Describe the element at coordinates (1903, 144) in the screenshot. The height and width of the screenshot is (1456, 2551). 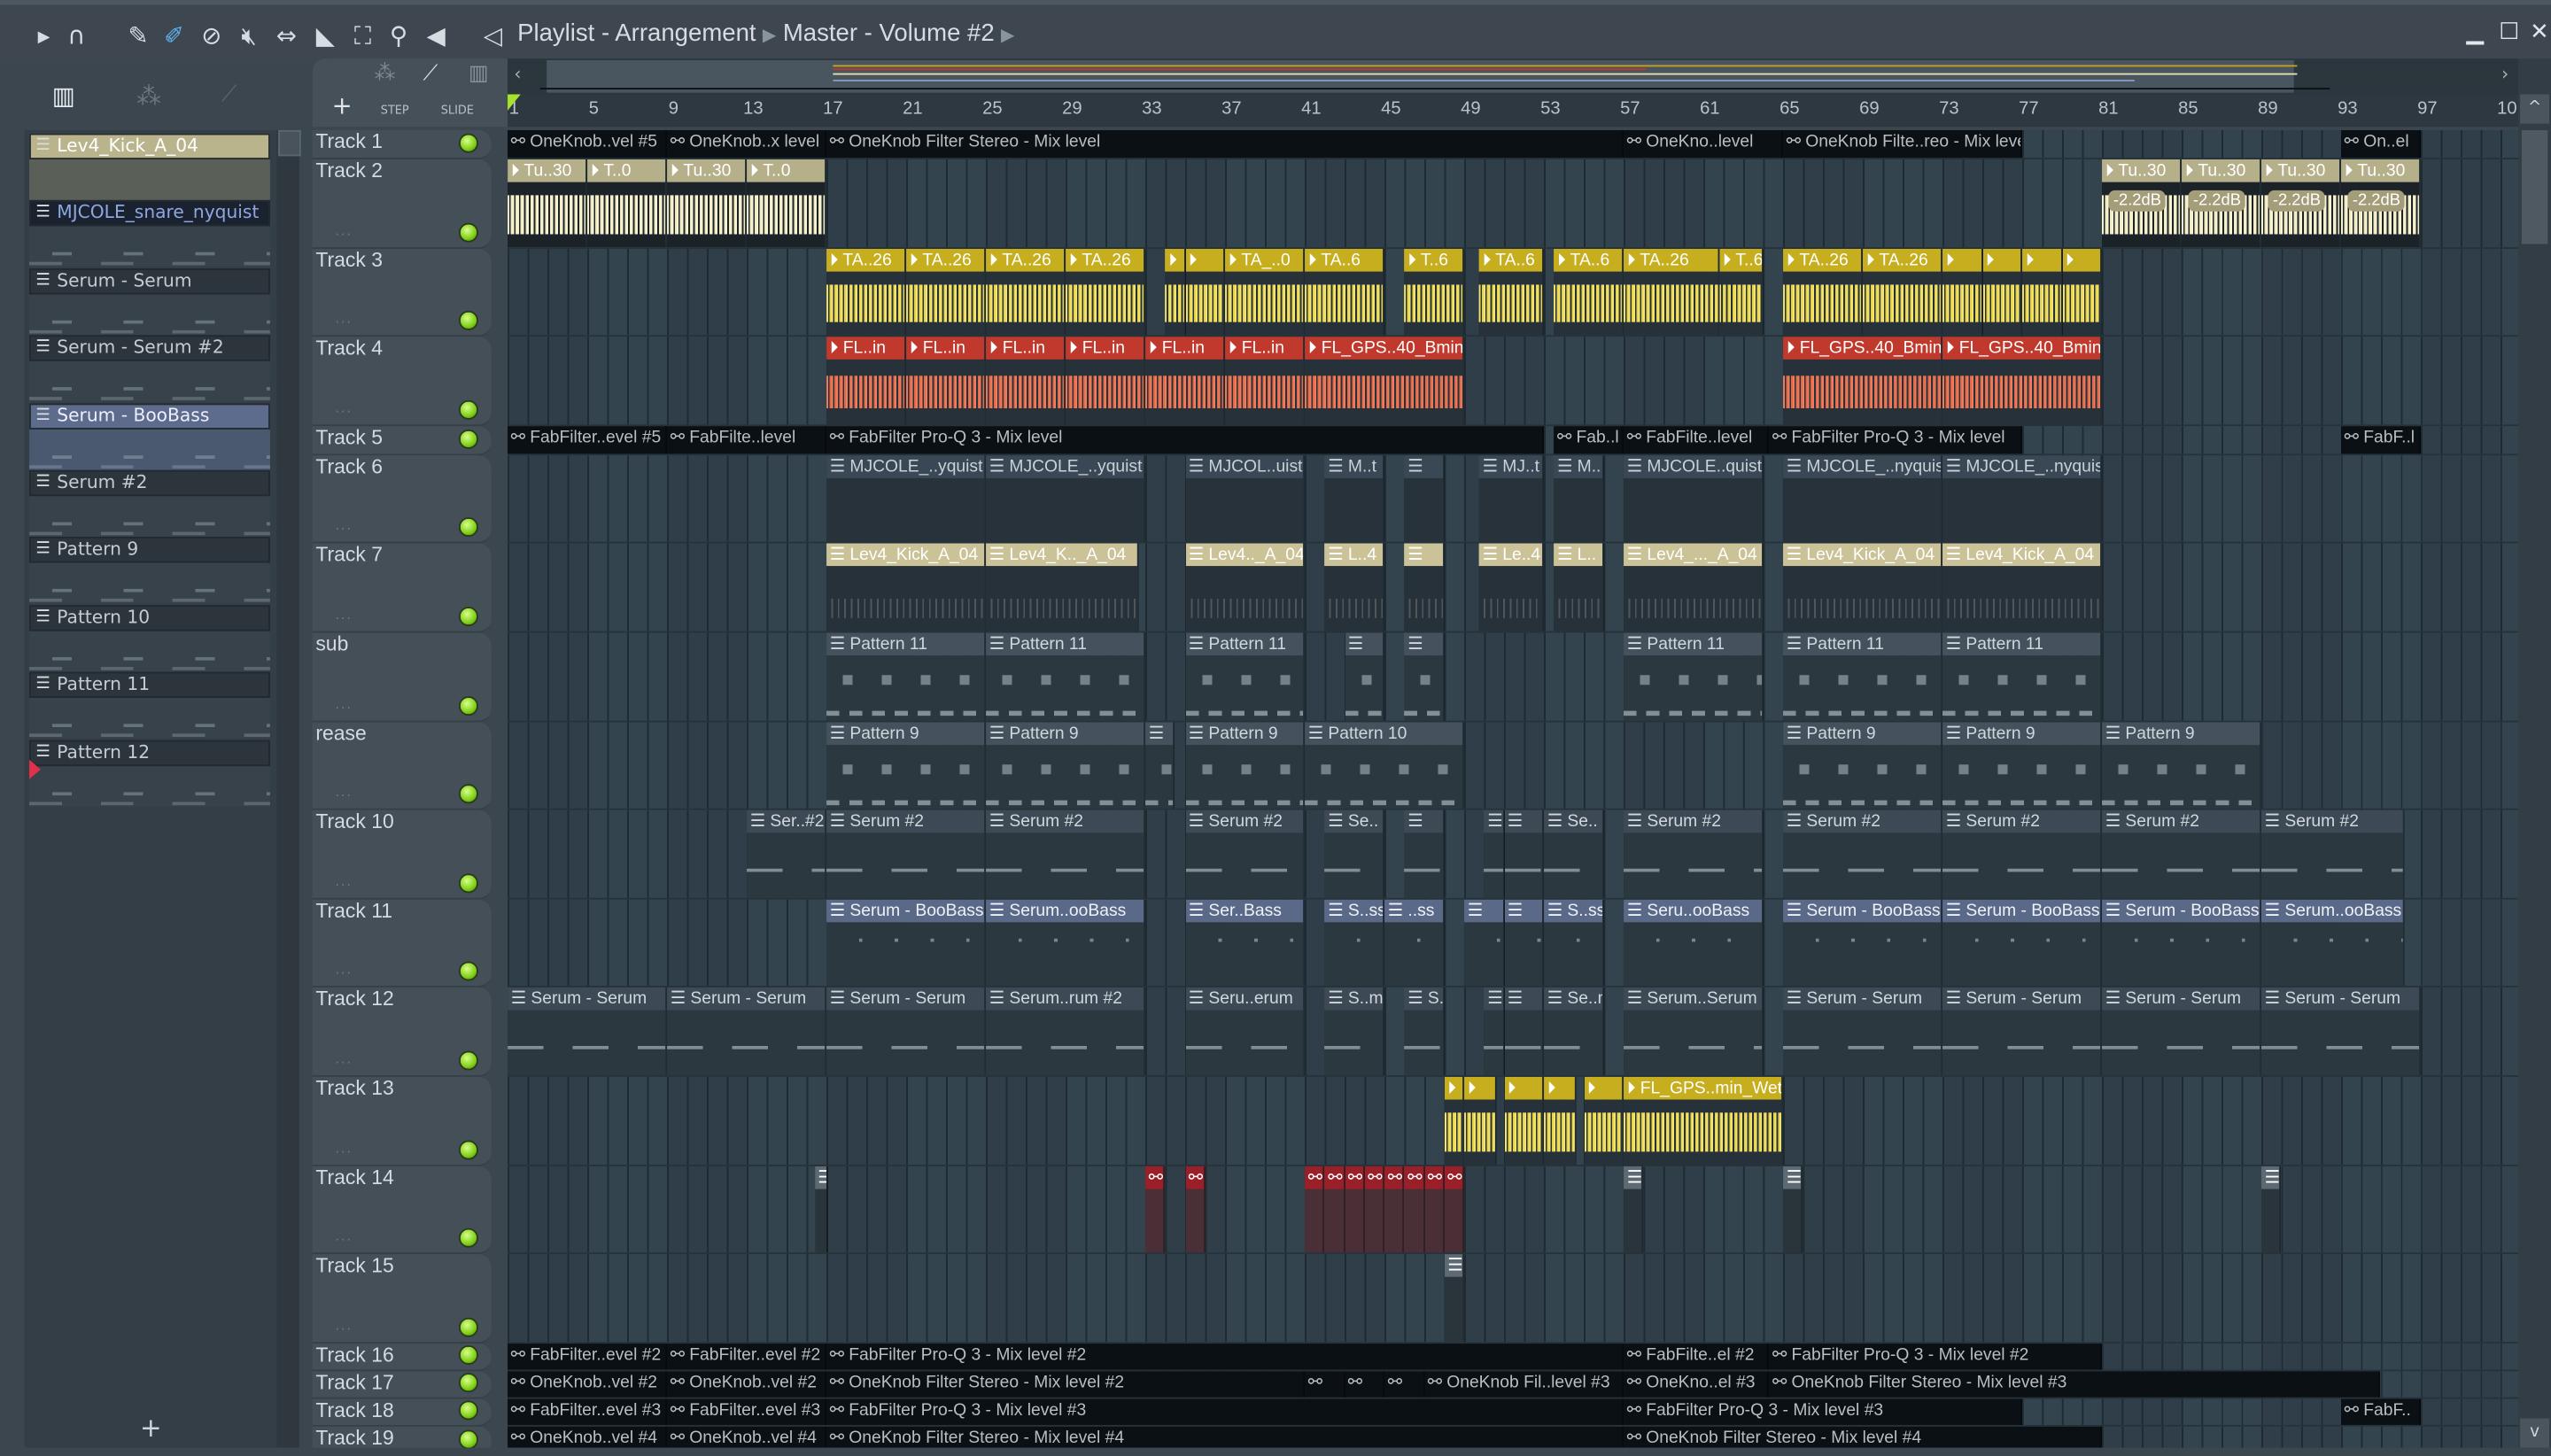
I see `automation-clip: ⚯ OneKnob Filte..reo - Mix level` at that location.